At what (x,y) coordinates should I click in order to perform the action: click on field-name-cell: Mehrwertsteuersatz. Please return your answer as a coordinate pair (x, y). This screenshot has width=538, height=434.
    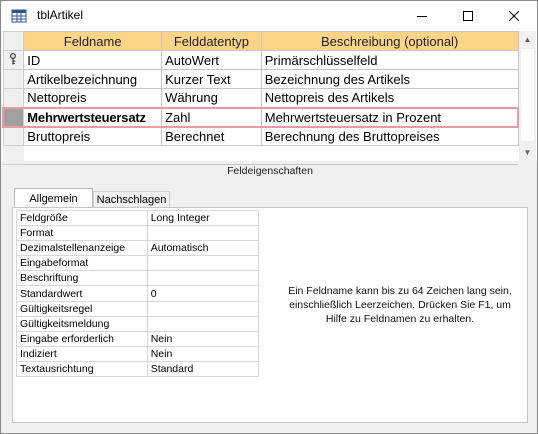
    Looking at the image, I should click on (93, 117).